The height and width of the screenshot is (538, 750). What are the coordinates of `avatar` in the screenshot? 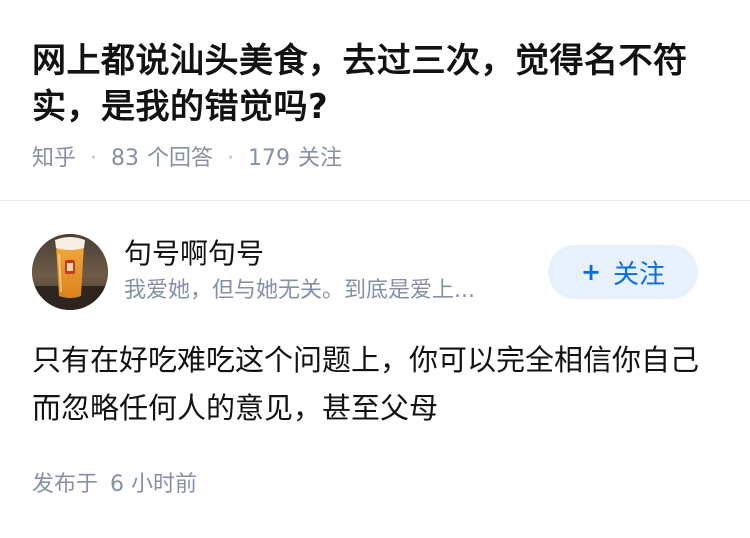 It's located at (70, 272).